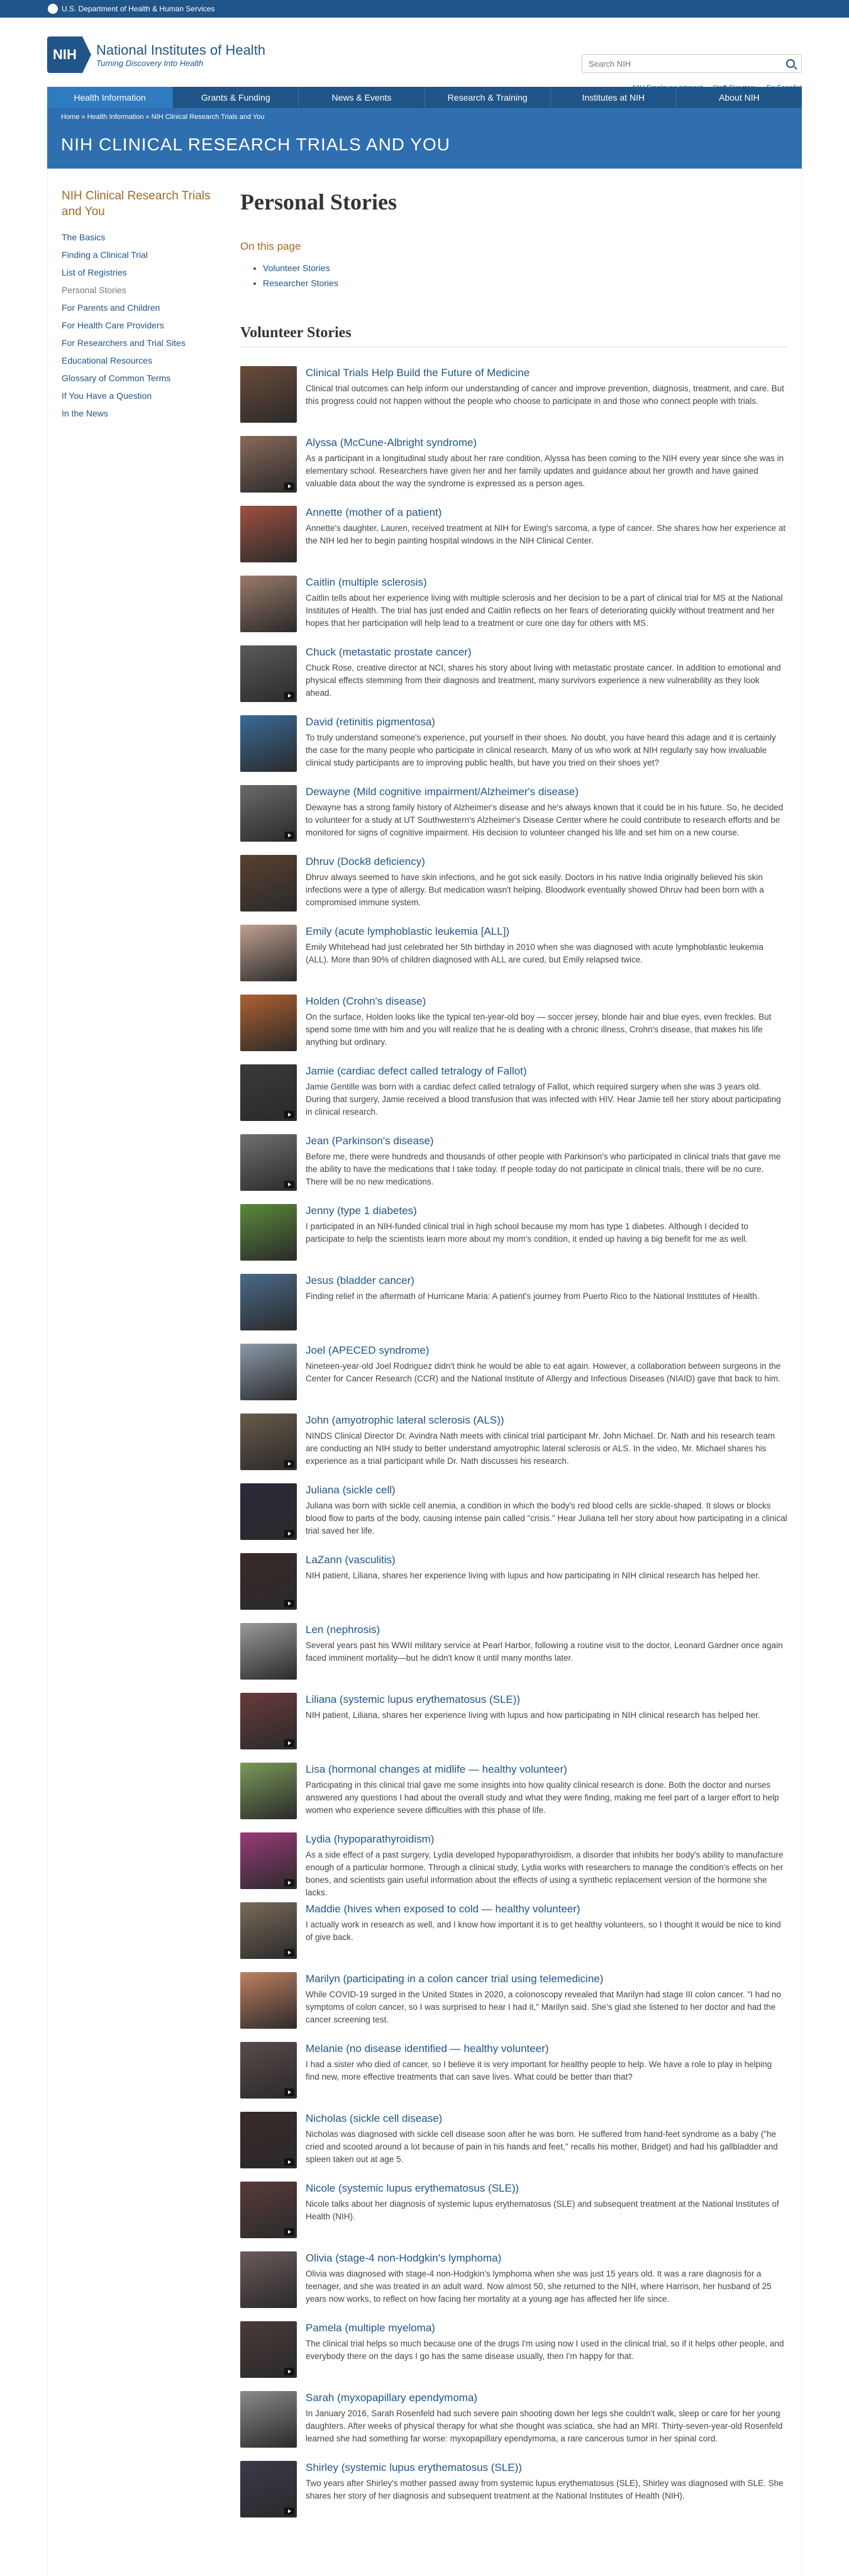 The width and height of the screenshot is (849, 2576). What do you see at coordinates (417, 1420) in the screenshot?
I see `story-condition-link: (amyotrophic lateral sclerosis (ALS))` at bounding box center [417, 1420].